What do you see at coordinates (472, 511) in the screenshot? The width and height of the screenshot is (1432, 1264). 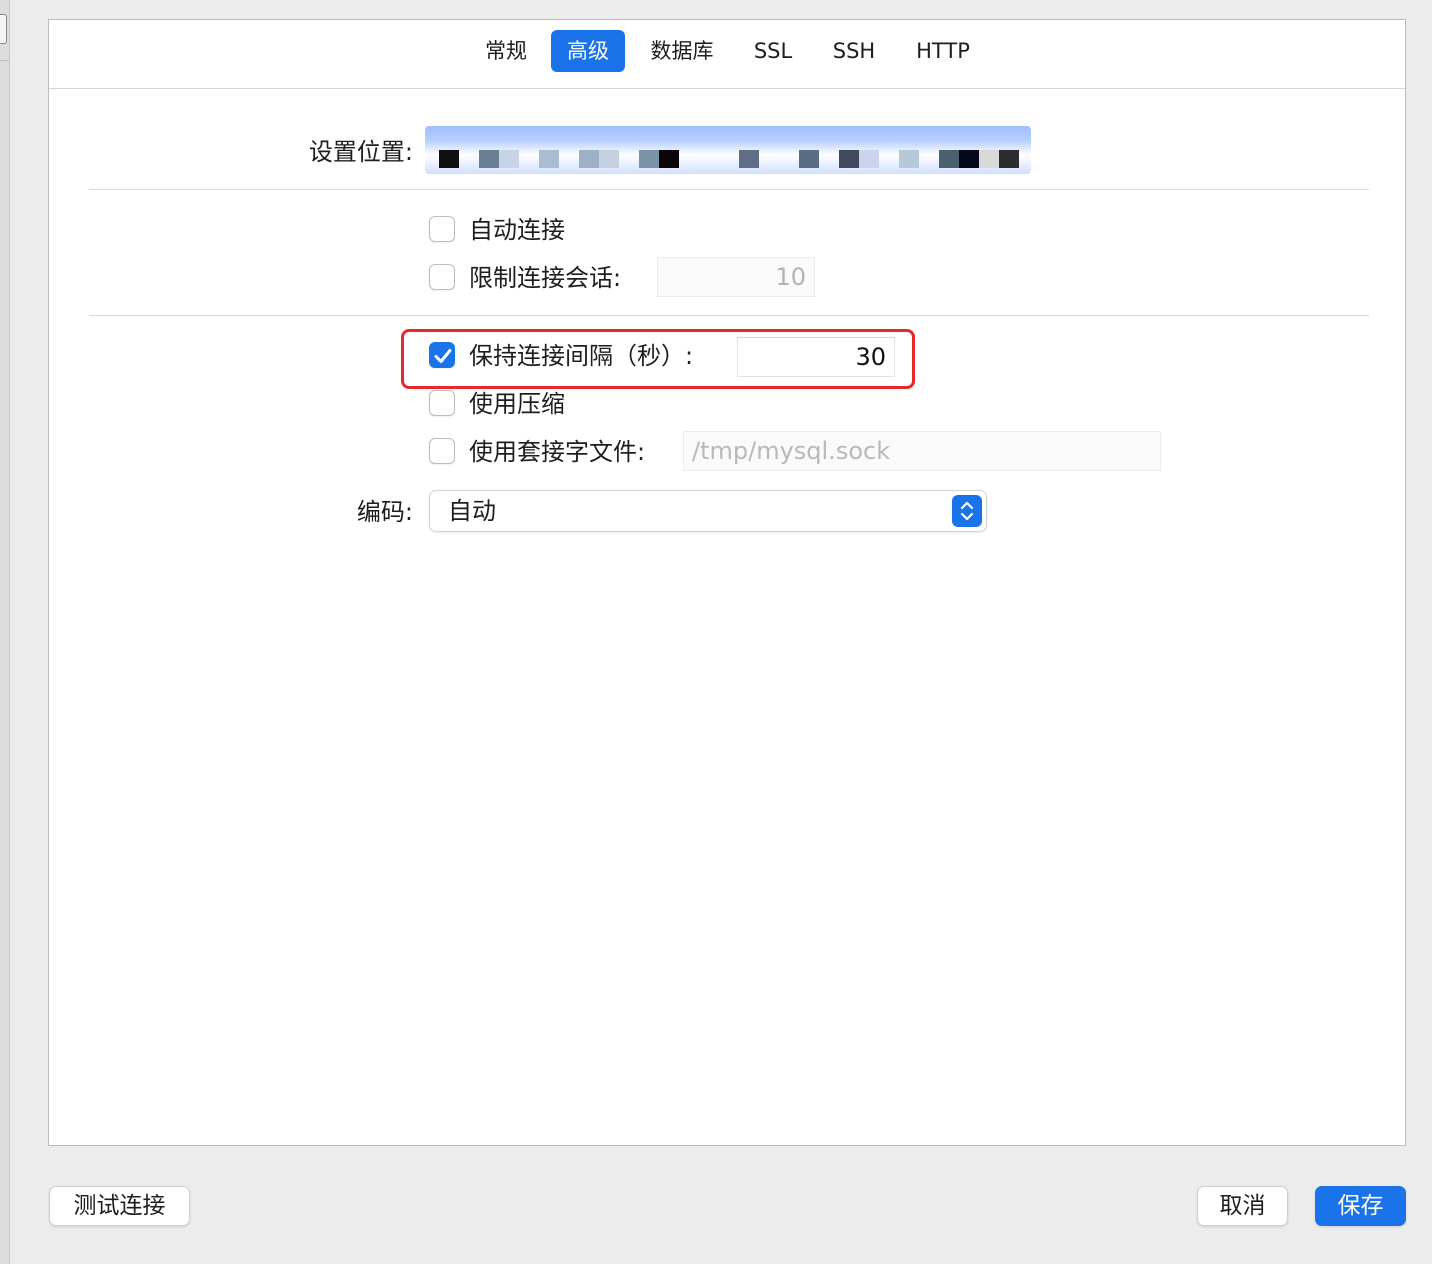 I see `encoding-selected-value: 自动` at bounding box center [472, 511].